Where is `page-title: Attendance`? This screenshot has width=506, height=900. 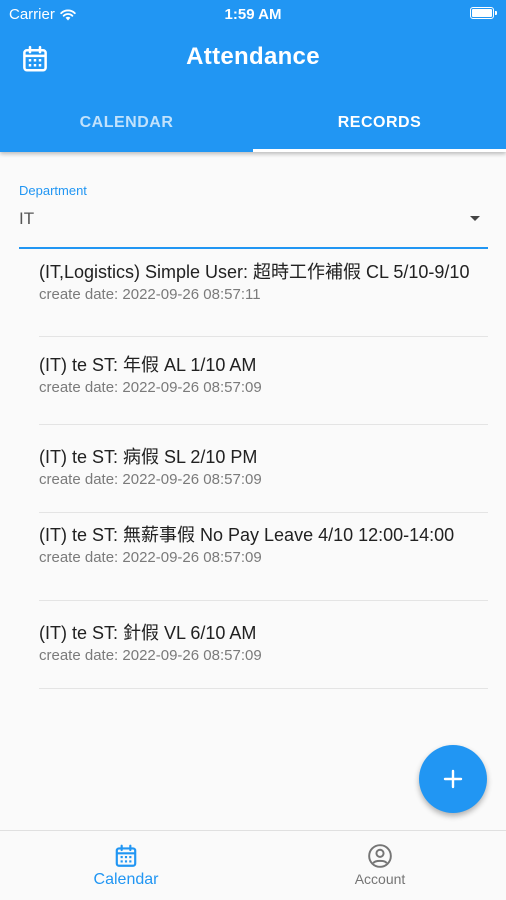 page-title: Attendance is located at coordinates (253, 56).